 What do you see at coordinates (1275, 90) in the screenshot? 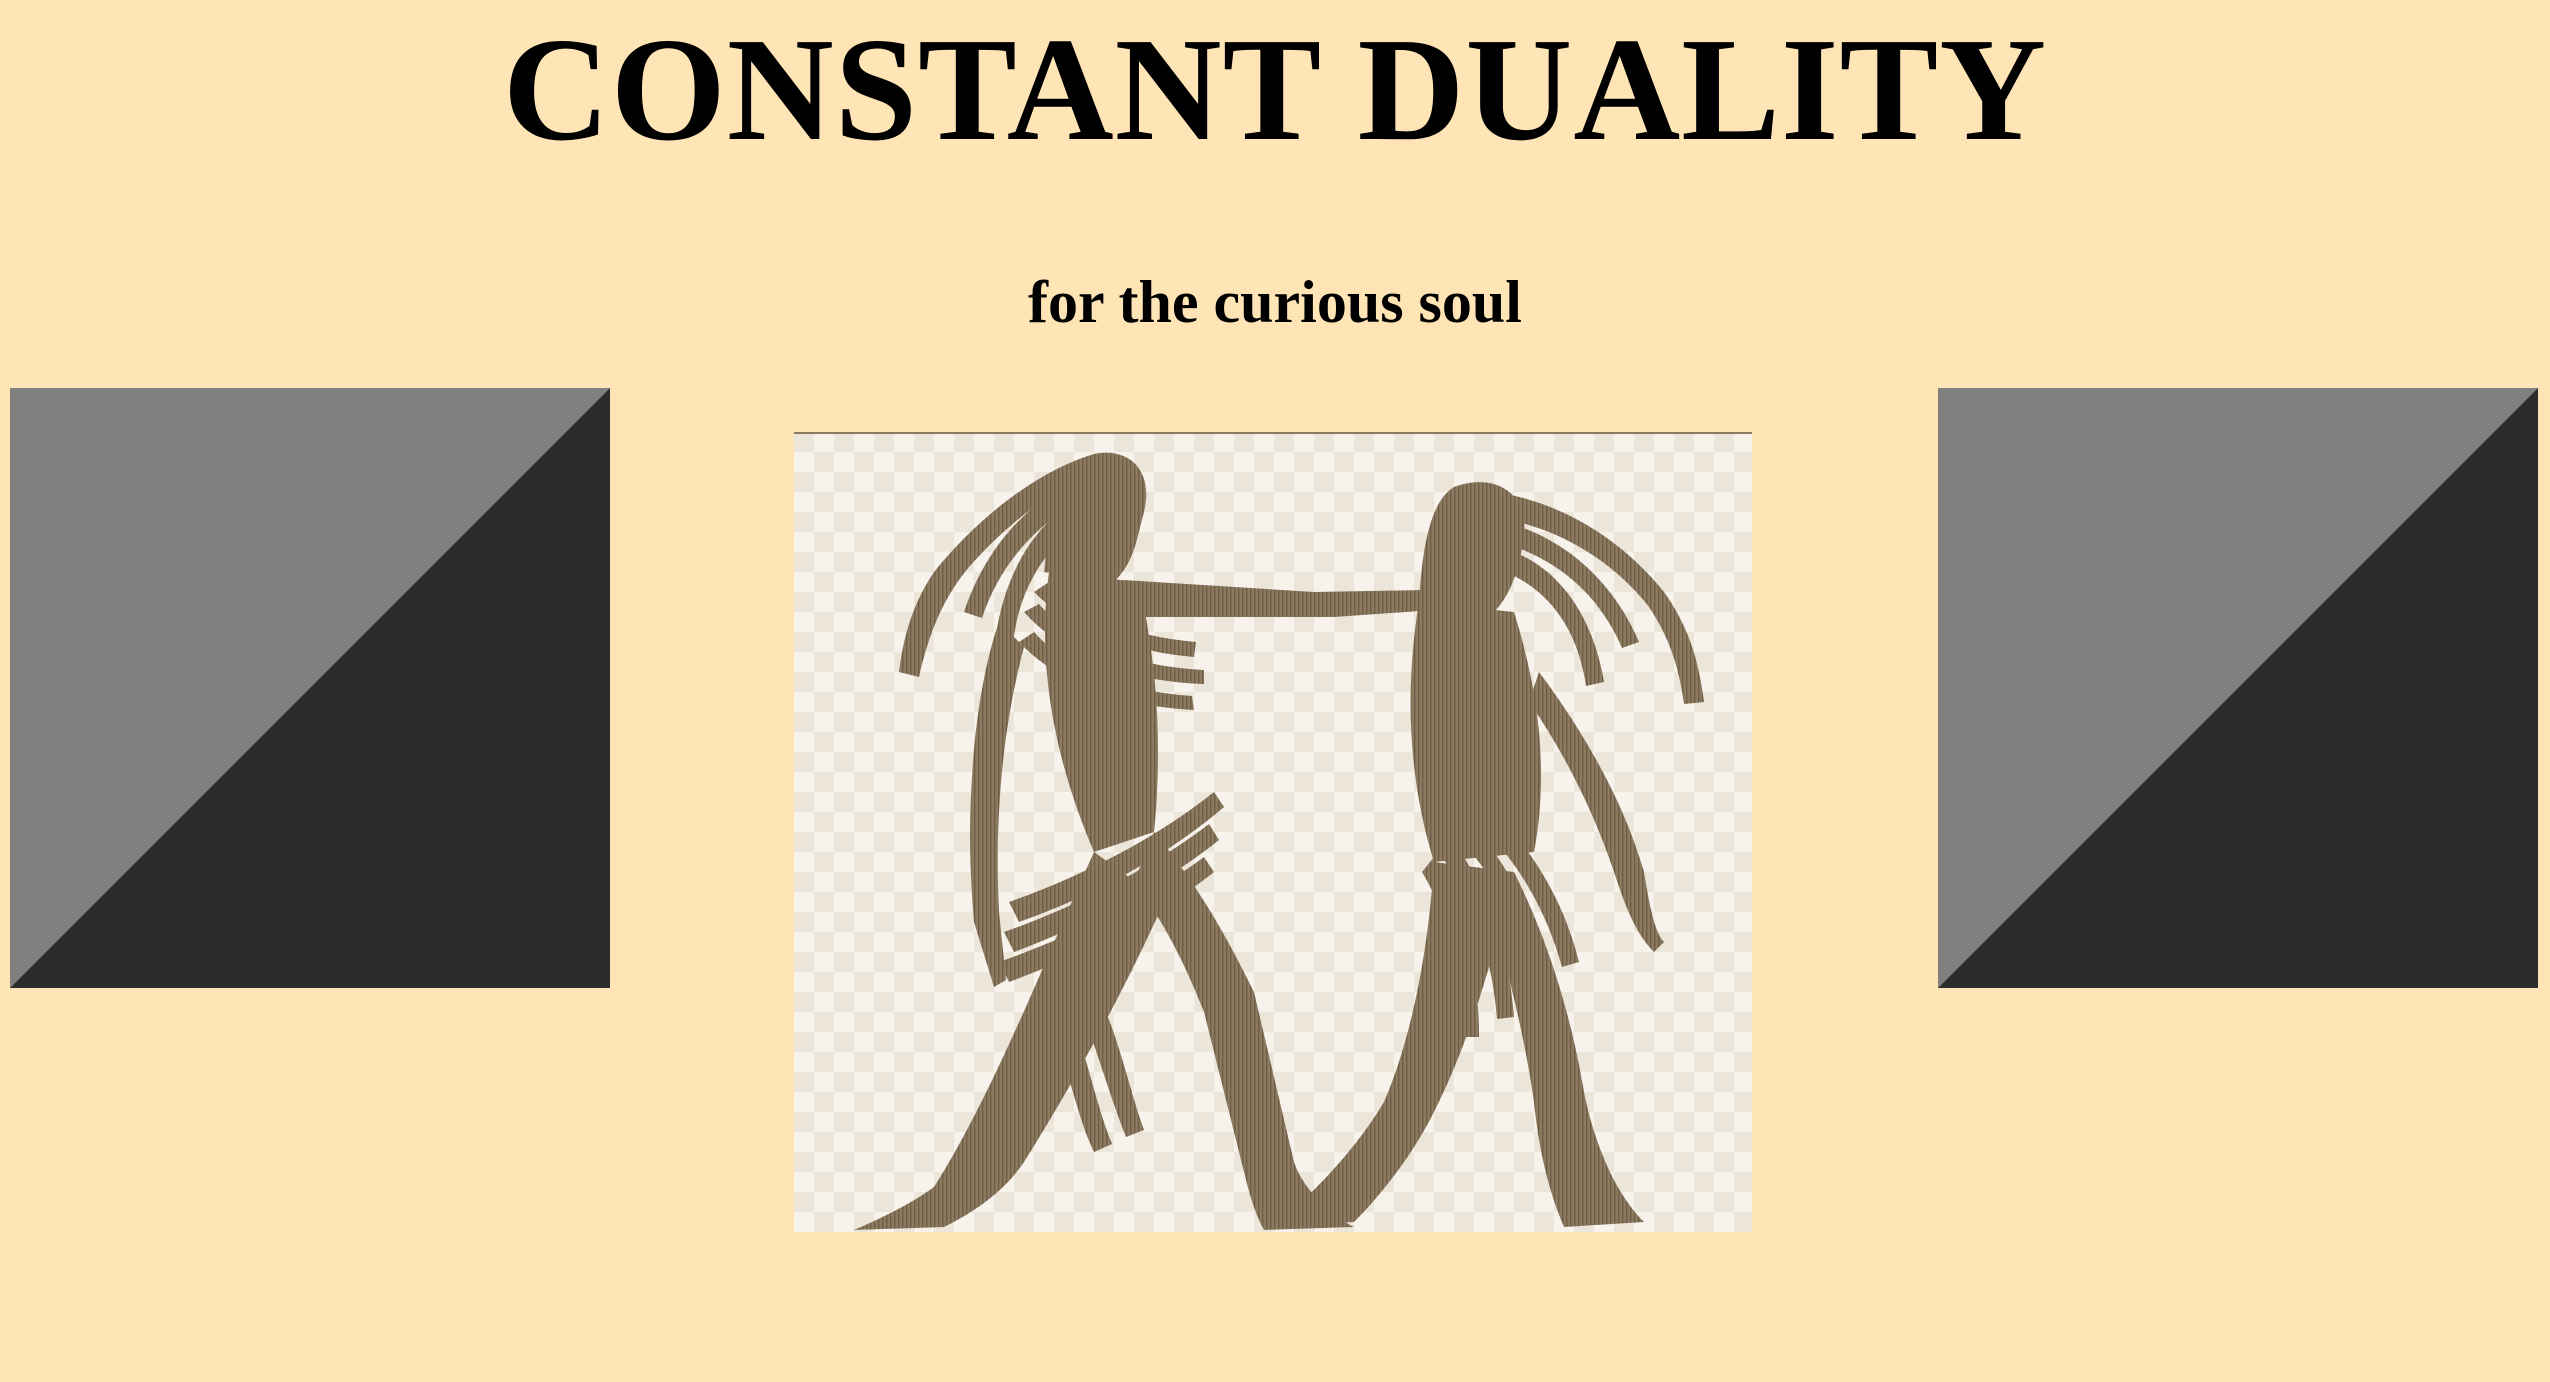
I see `page-title: CONSTANT DUALITY` at bounding box center [1275, 90].